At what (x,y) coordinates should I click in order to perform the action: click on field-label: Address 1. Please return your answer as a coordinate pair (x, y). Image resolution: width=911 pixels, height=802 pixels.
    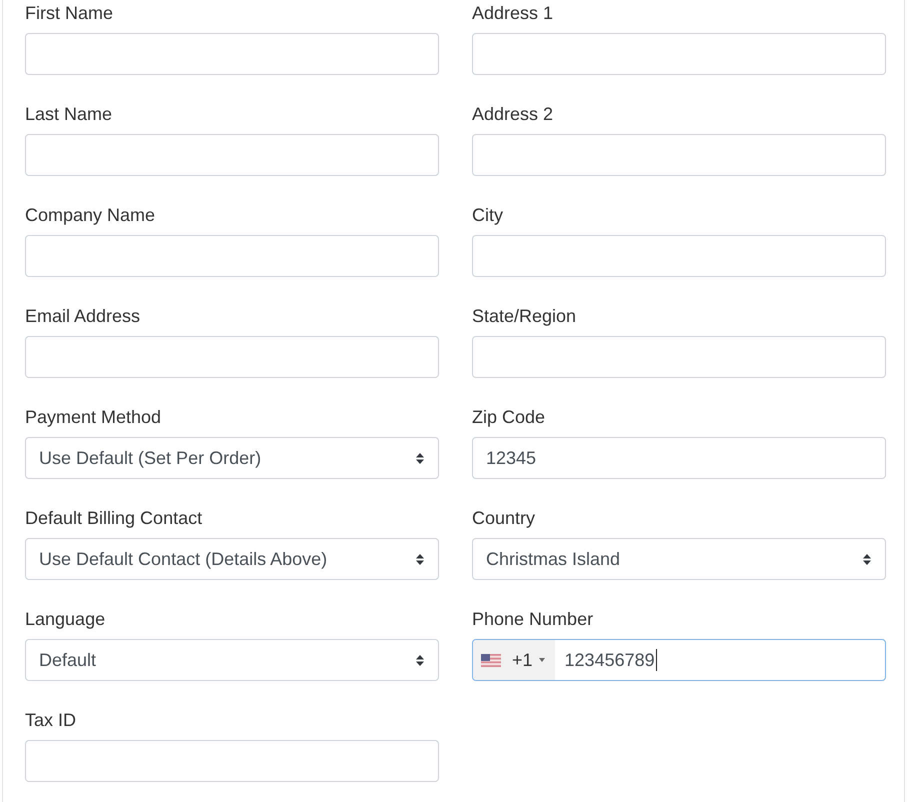
    Looking at the image, I should click on (513, 13).